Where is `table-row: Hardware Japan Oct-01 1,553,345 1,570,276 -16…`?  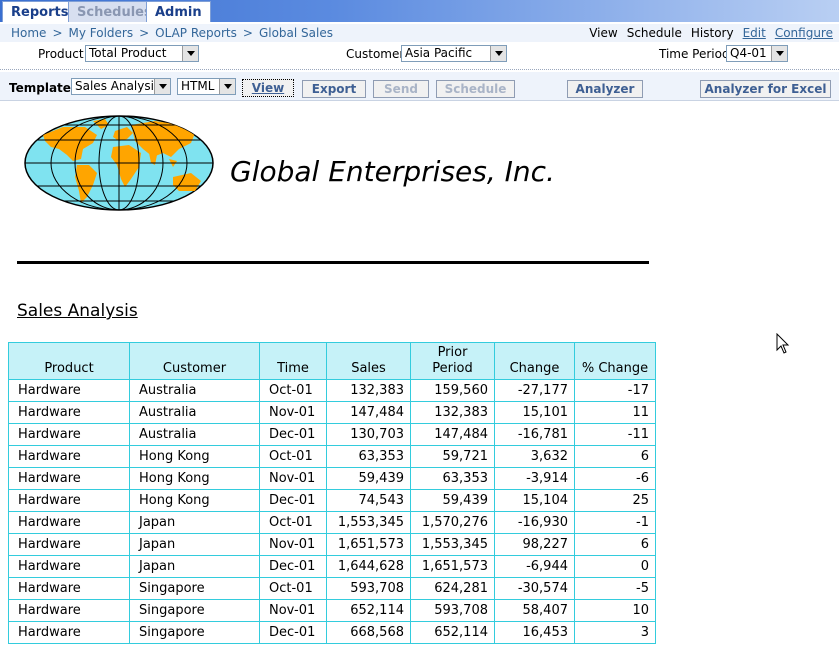 table-row: Hardware Japan Oct-01 1,553,345 1,570,276 -16… is located at coordinates (332, 522).